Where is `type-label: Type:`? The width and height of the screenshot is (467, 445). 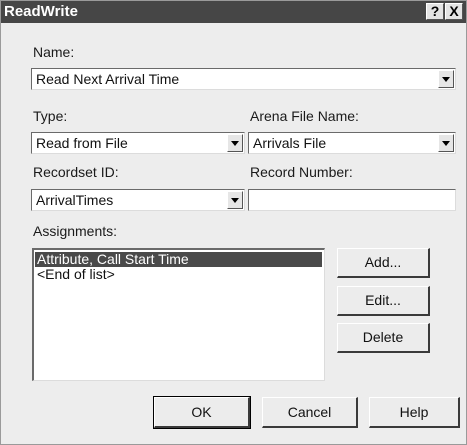 type-label: Type: is located at coordinates (50, 116).